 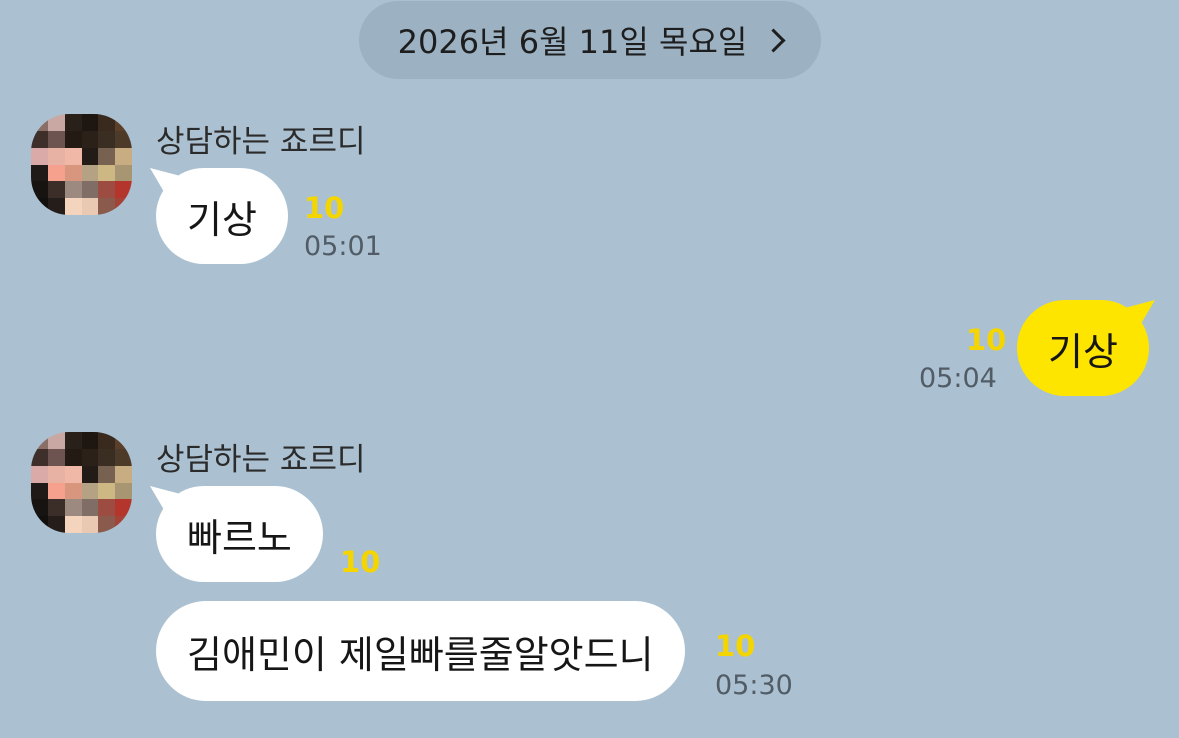 What do you see at coordinates (958, 378) in the screenshot?
I see `message-time: 05:04` at bounding box center [958, 378].